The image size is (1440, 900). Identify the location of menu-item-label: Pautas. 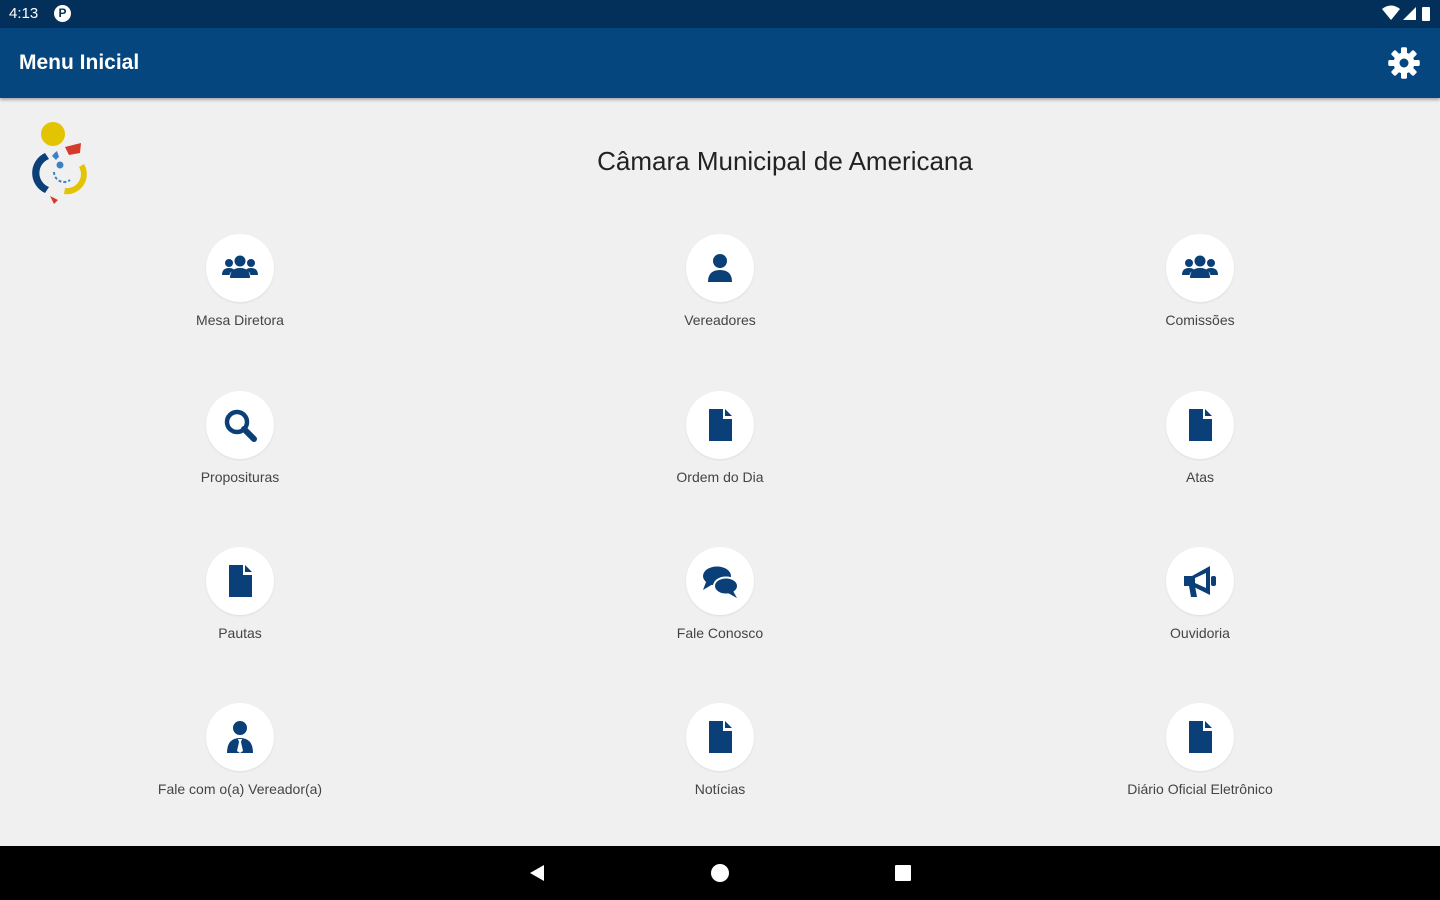
(240, 633).